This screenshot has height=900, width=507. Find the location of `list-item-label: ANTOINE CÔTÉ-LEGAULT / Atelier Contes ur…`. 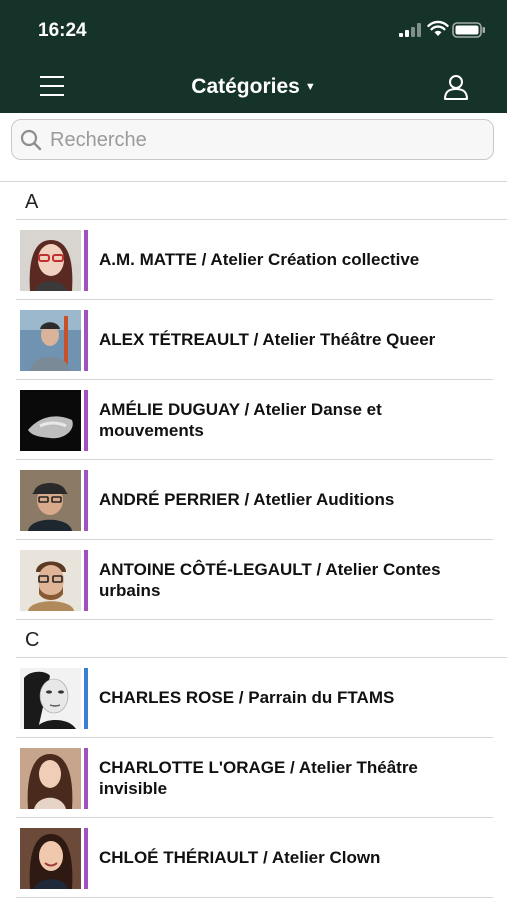

list-item-label: ANTOINE CÔTÉ-LEGAULT / Atelier Contes ur… is located at coordinates (270, 579).